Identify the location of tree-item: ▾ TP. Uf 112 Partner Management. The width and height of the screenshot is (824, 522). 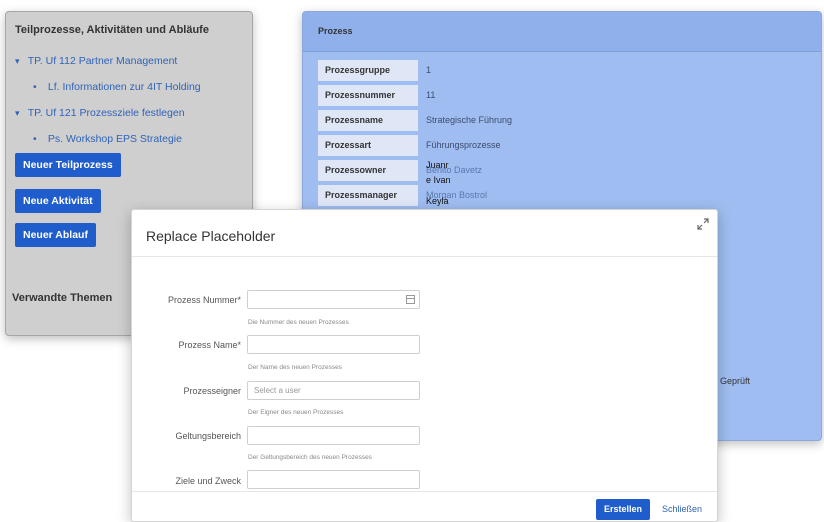
(108, 61).